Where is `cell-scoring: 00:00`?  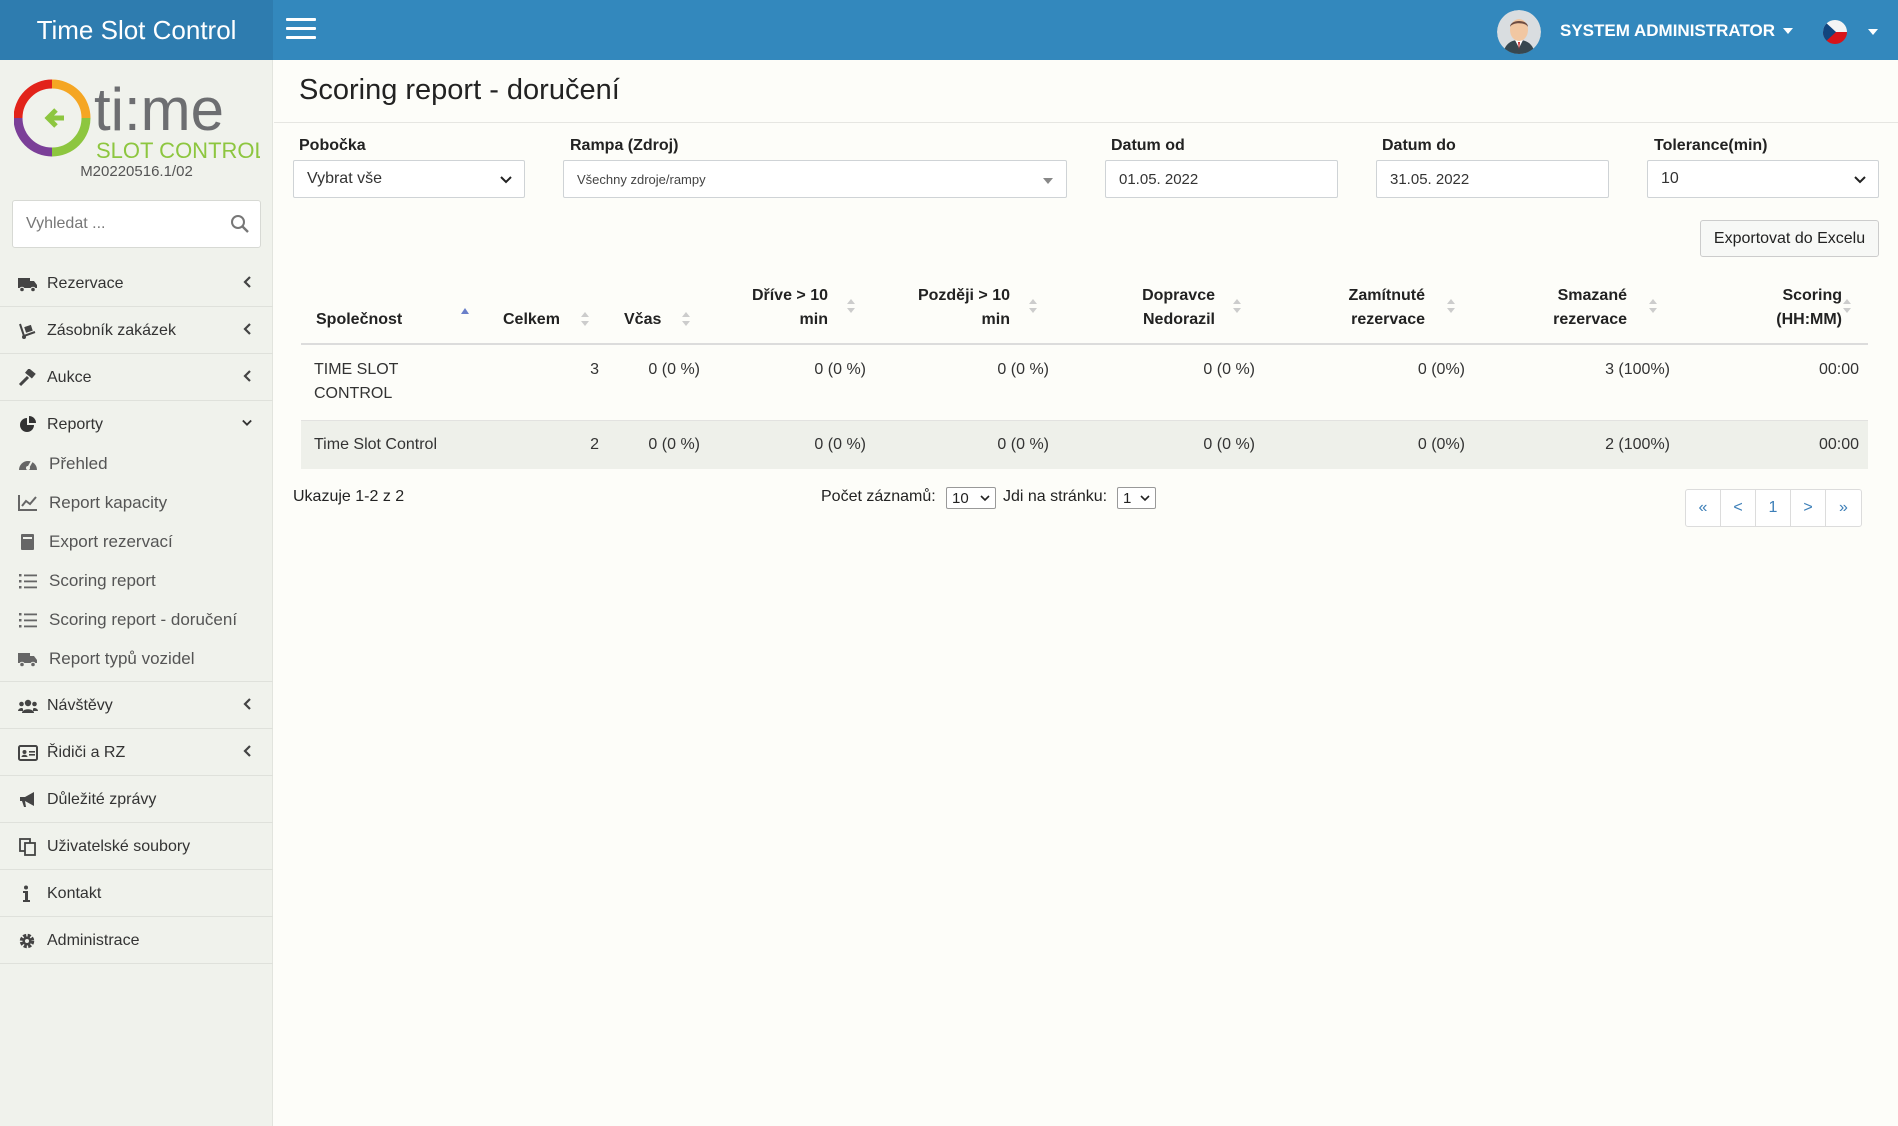 cell-scoring: 00:00 is located at coordinates (1838, 369).